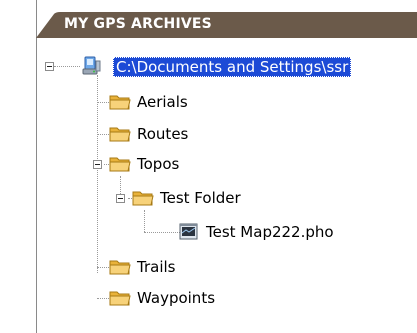 The image size is (417, 333). What do you see at coordinates (158, 164) in the screenshot?
I see `tree-item-label: Topos` at bounding box center [158, 164].